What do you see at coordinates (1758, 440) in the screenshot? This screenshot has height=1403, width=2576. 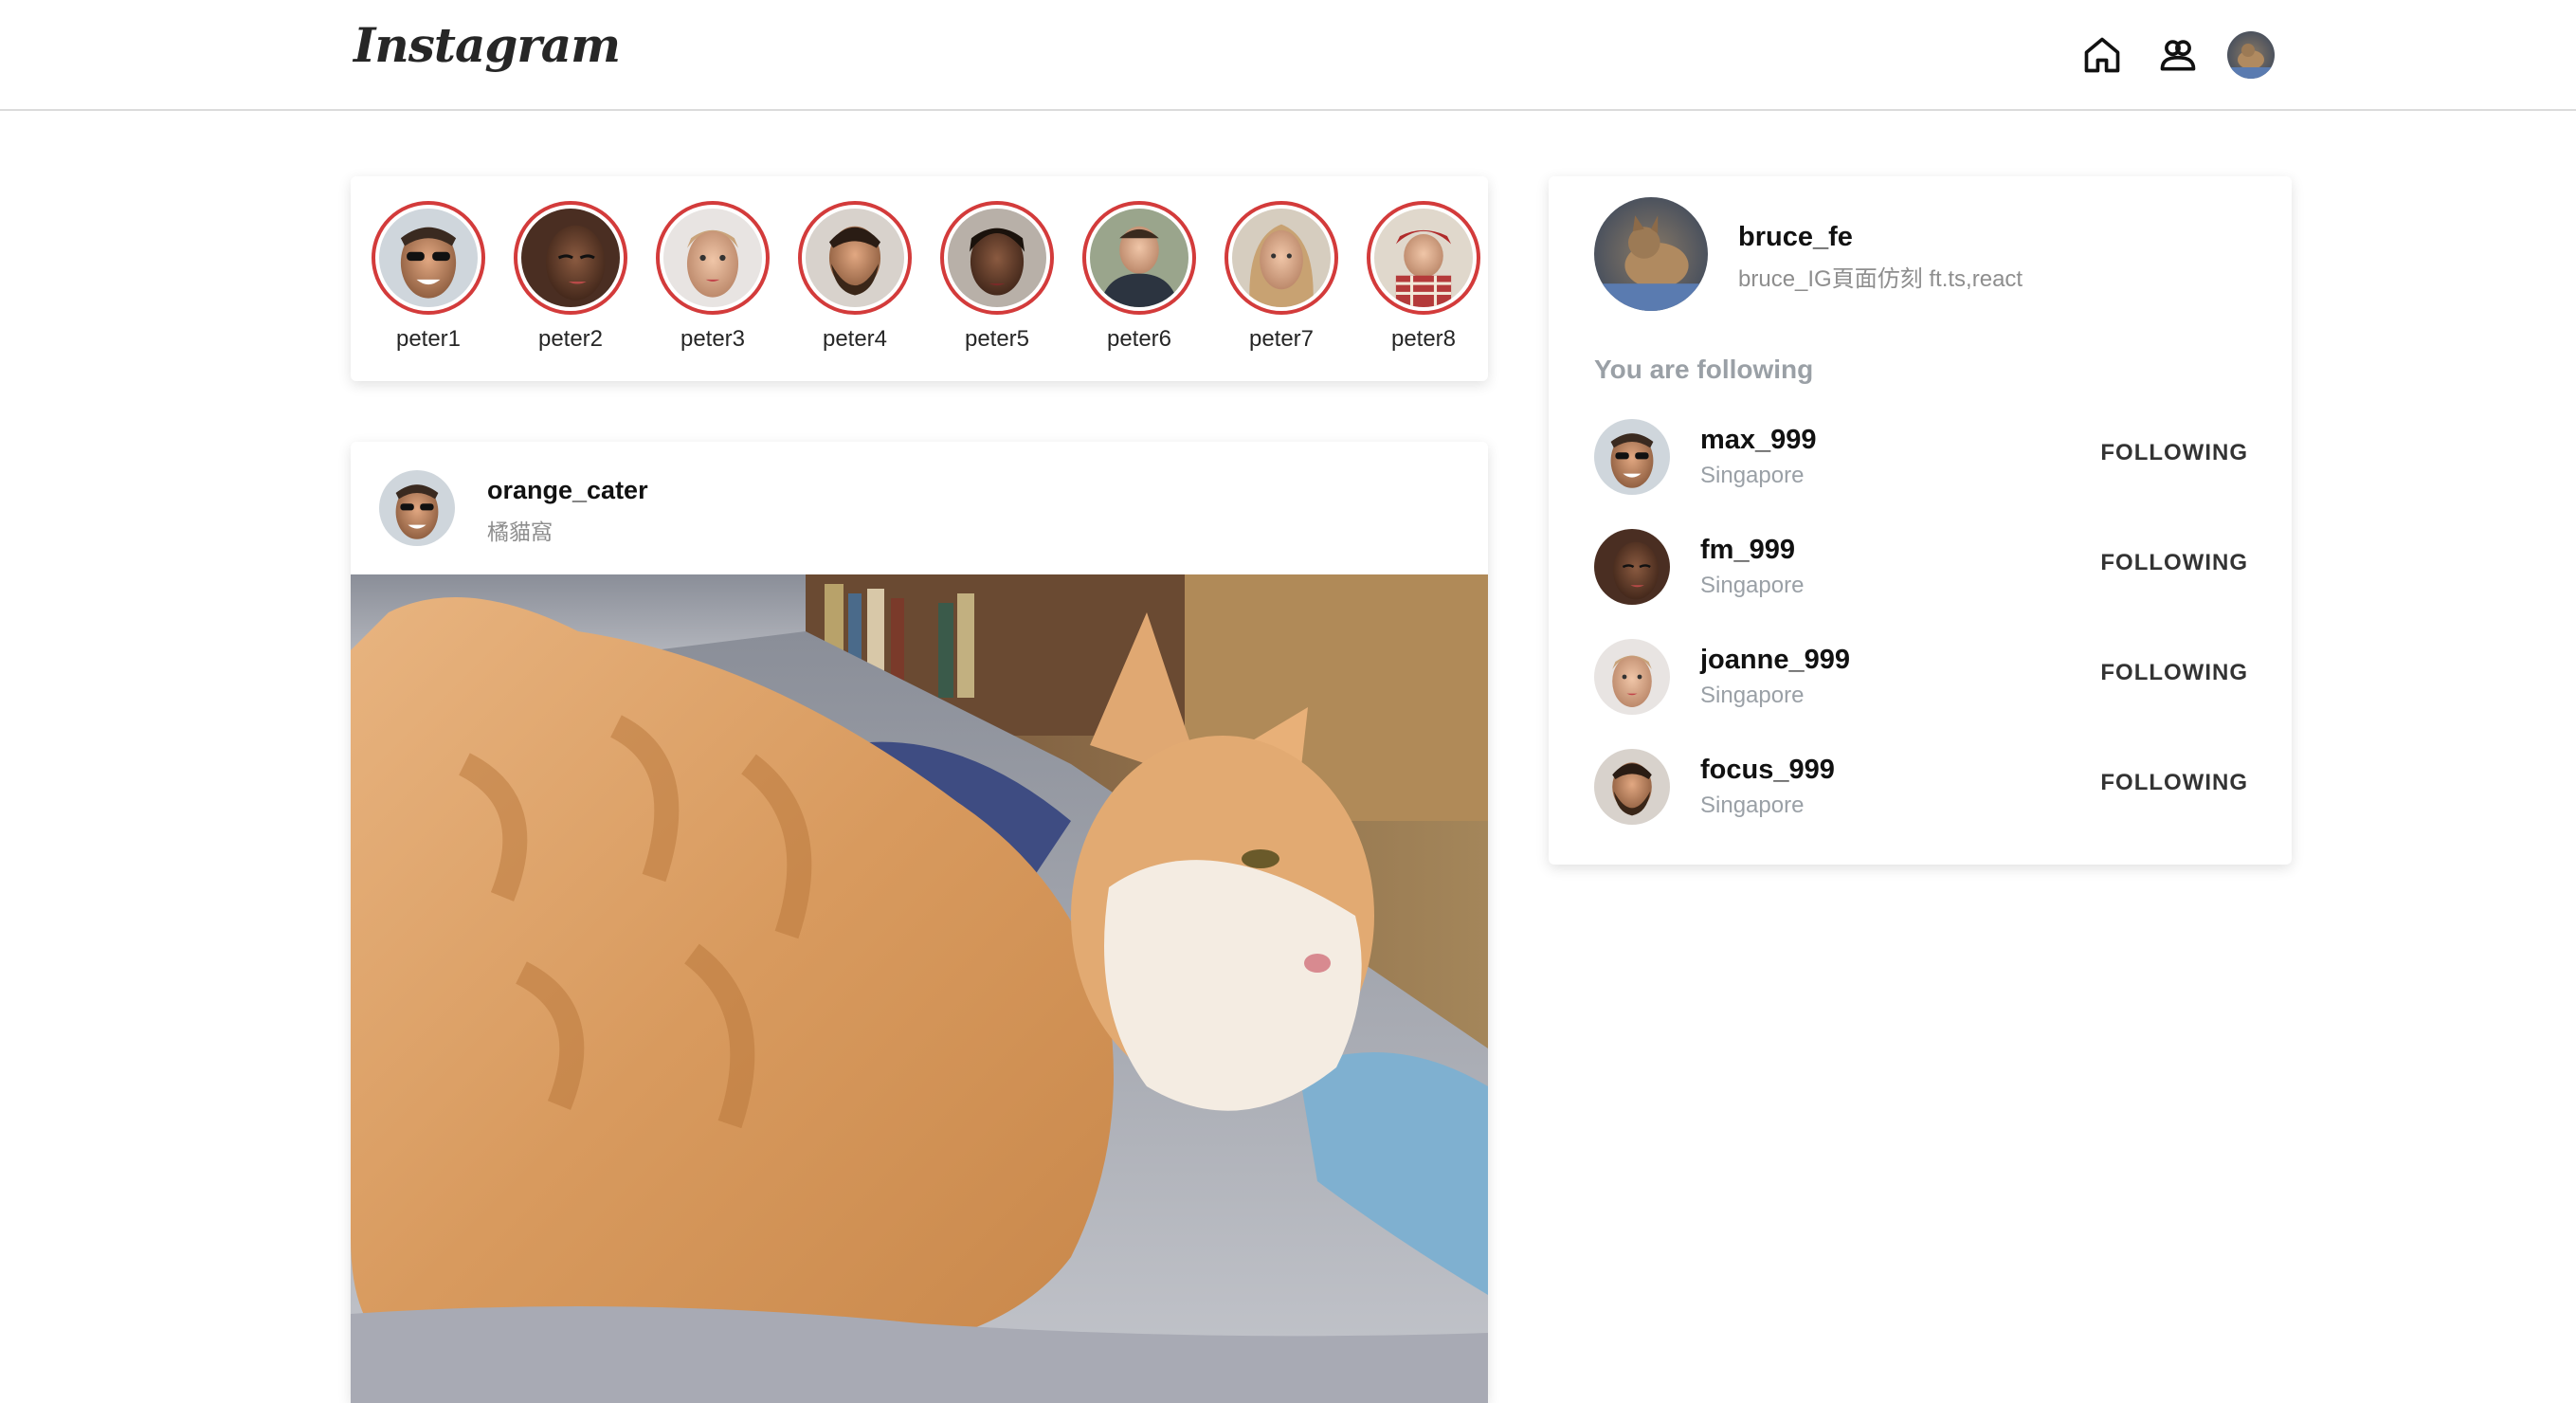 I see `following-name: max_999` at bounding box center [1758, 440].